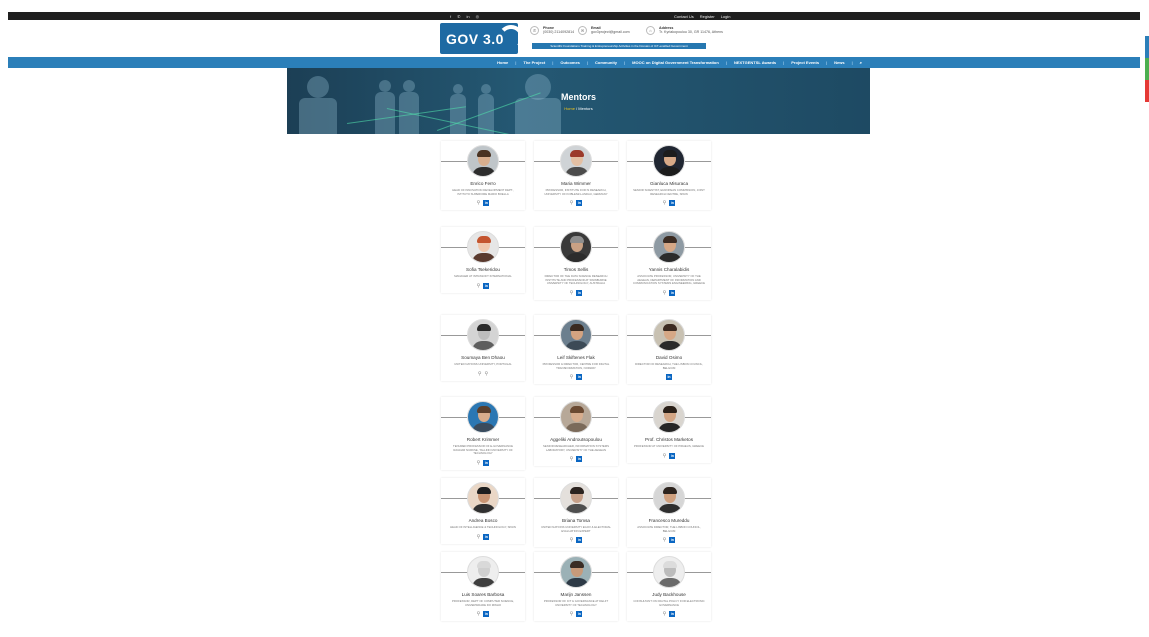 Image resolution: width=1149 pixels, height=637 pixels. I want to click on top-bar: f ✆ in ◎ Contact Us Register Login, so click(574, 16).